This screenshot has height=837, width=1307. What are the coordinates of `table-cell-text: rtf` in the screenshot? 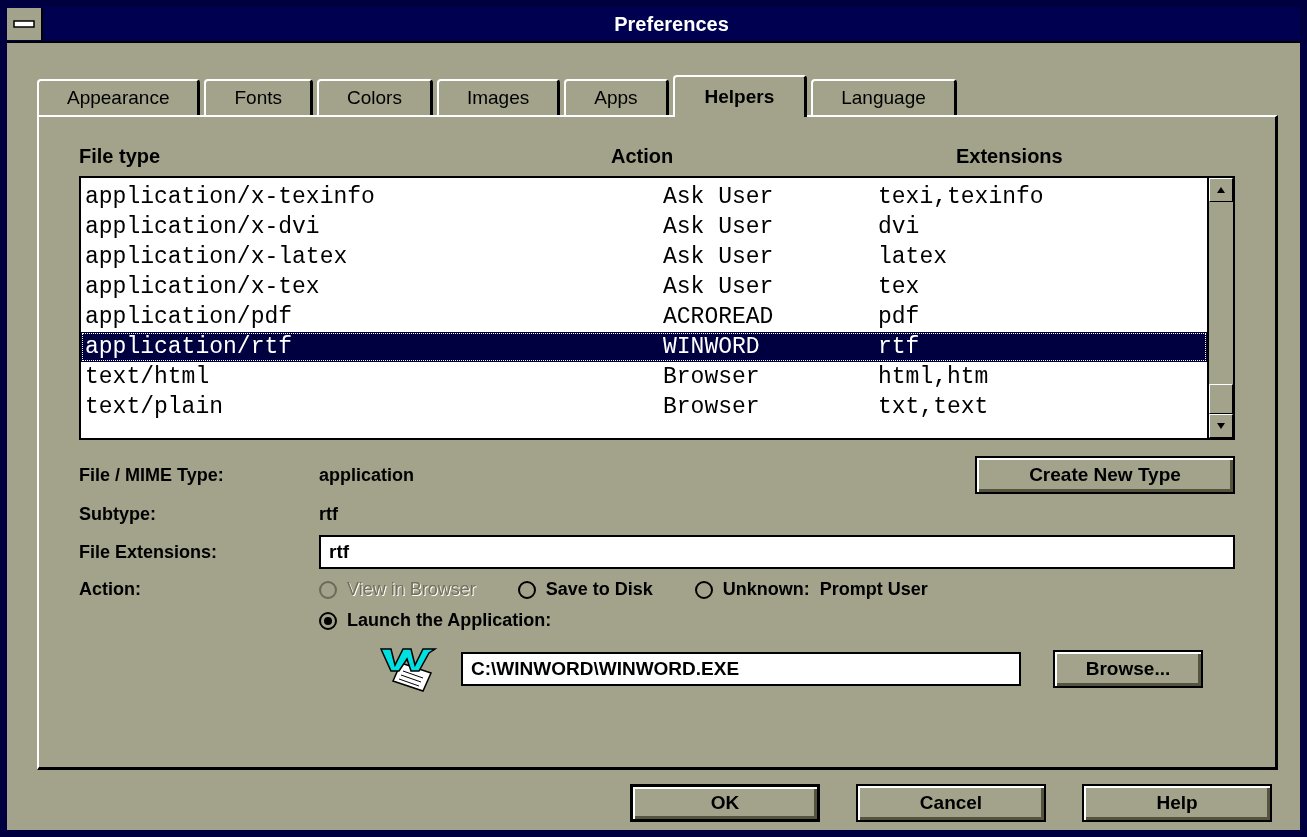 It's located at (899, 347).